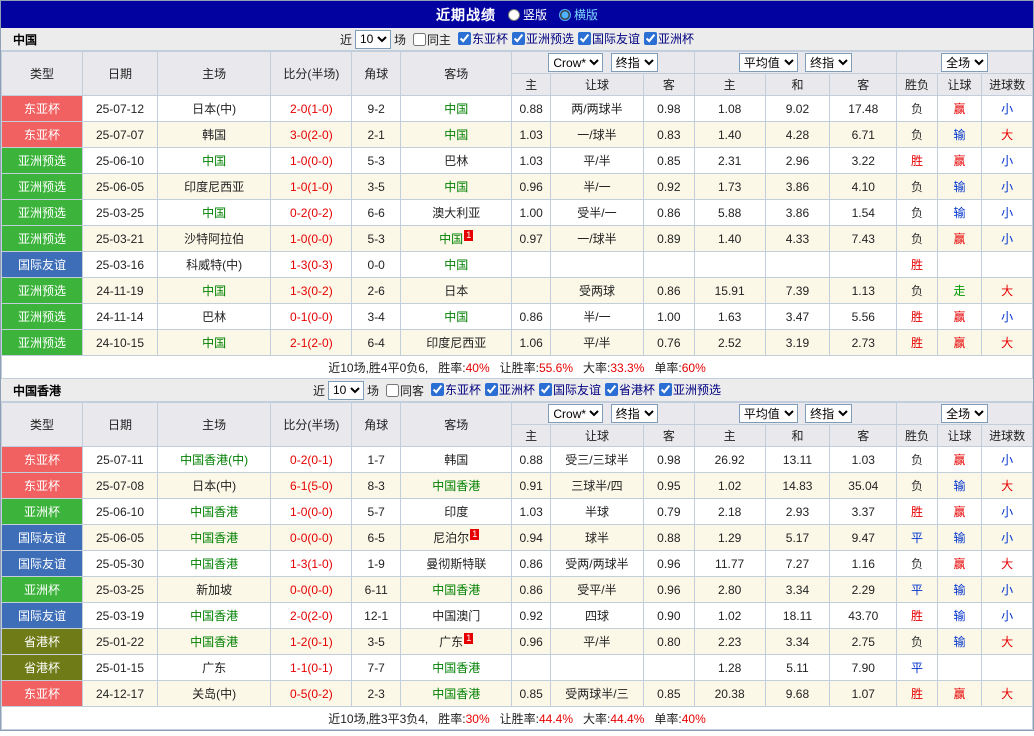  What do you see at coordinates (214, 641) in the screenshot?
I see `home-team-cell: 中国香港` at bounding box center [214, 641].